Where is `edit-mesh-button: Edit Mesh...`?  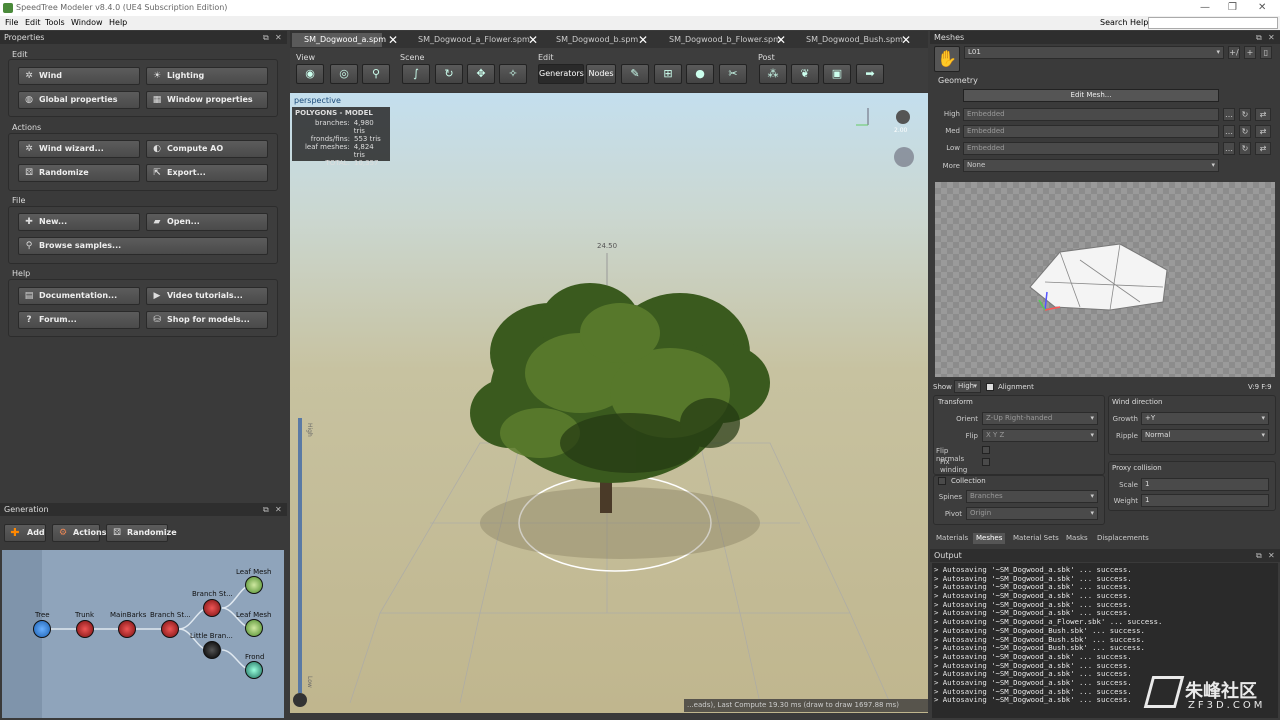
edit-mesh-button: Edit Mesh... is located at coordinates (1091, 95).